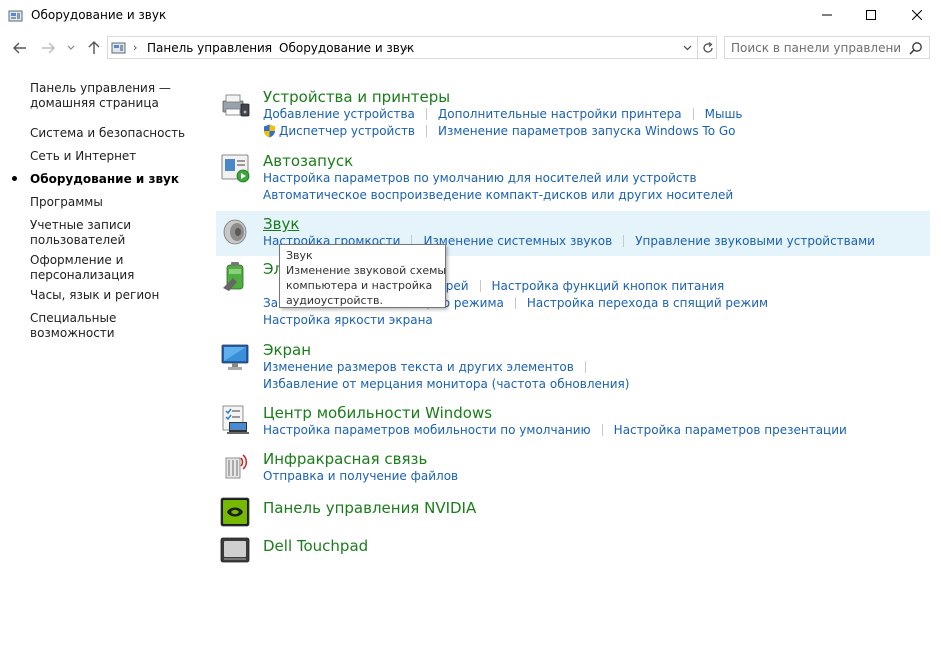 This screenshot has width=941, height=645. I want to click on back-button, so click(20, 48).